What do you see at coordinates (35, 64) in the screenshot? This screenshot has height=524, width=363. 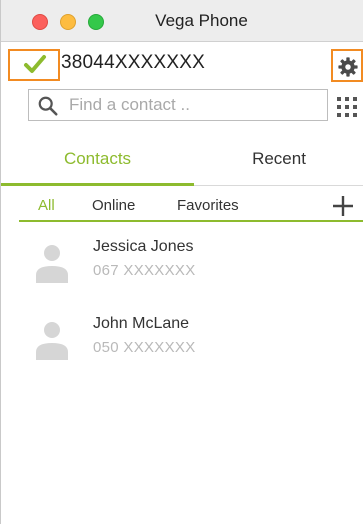 I see `check-icon` at bounding box center [35, 64].